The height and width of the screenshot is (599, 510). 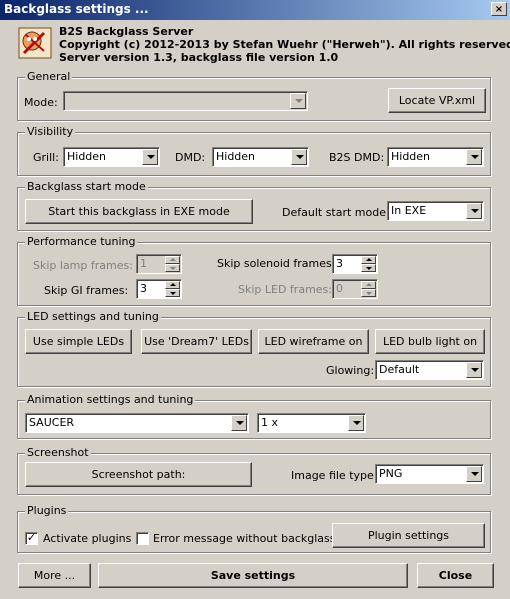 What do you see at coordinates (78, 341) in the screenshot?
I see `use-simple-leds-button: Use simple LEDs` at bounding box center [78, 341].